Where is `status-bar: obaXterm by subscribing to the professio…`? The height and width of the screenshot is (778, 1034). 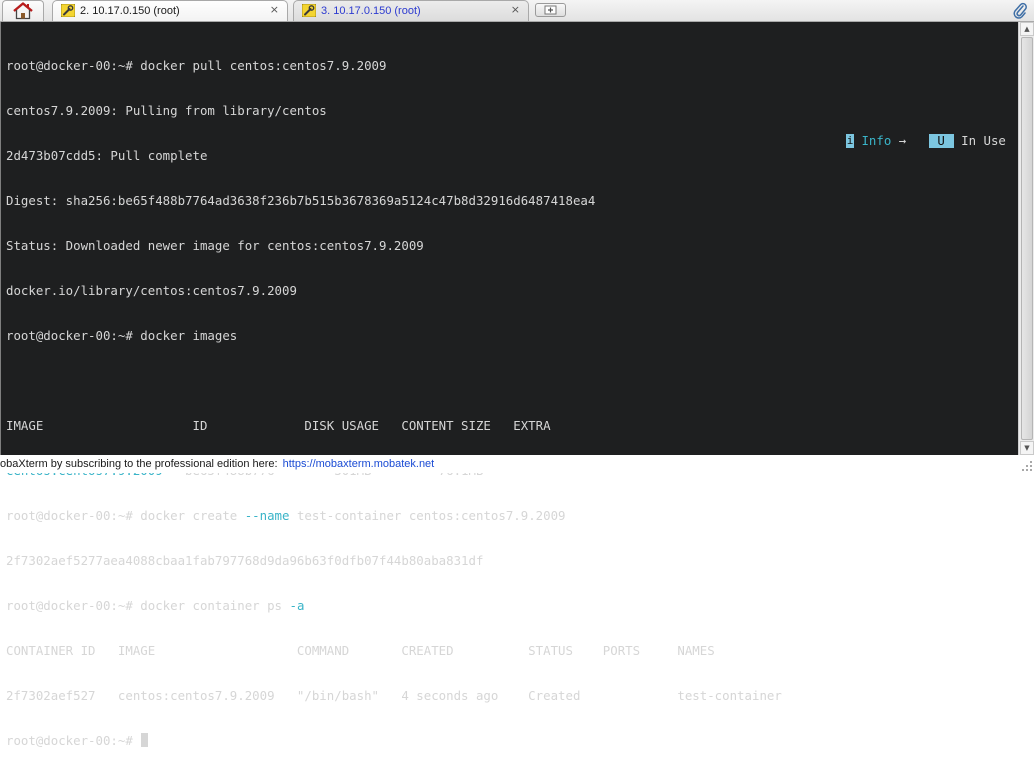
status-bar: obaXterm by subscribing to the professio… is located at coordinates (517, 464).